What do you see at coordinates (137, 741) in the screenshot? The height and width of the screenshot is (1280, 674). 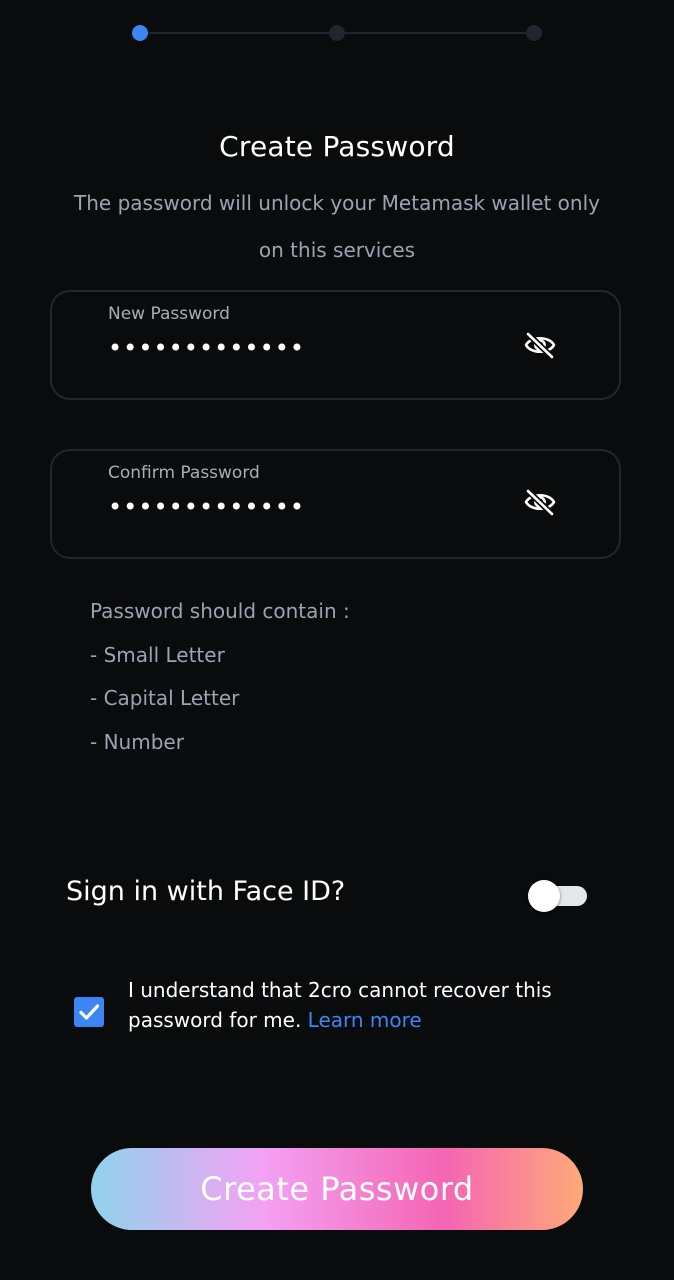 I see `requirement-item: - Number` at bounding box center [137, 741].